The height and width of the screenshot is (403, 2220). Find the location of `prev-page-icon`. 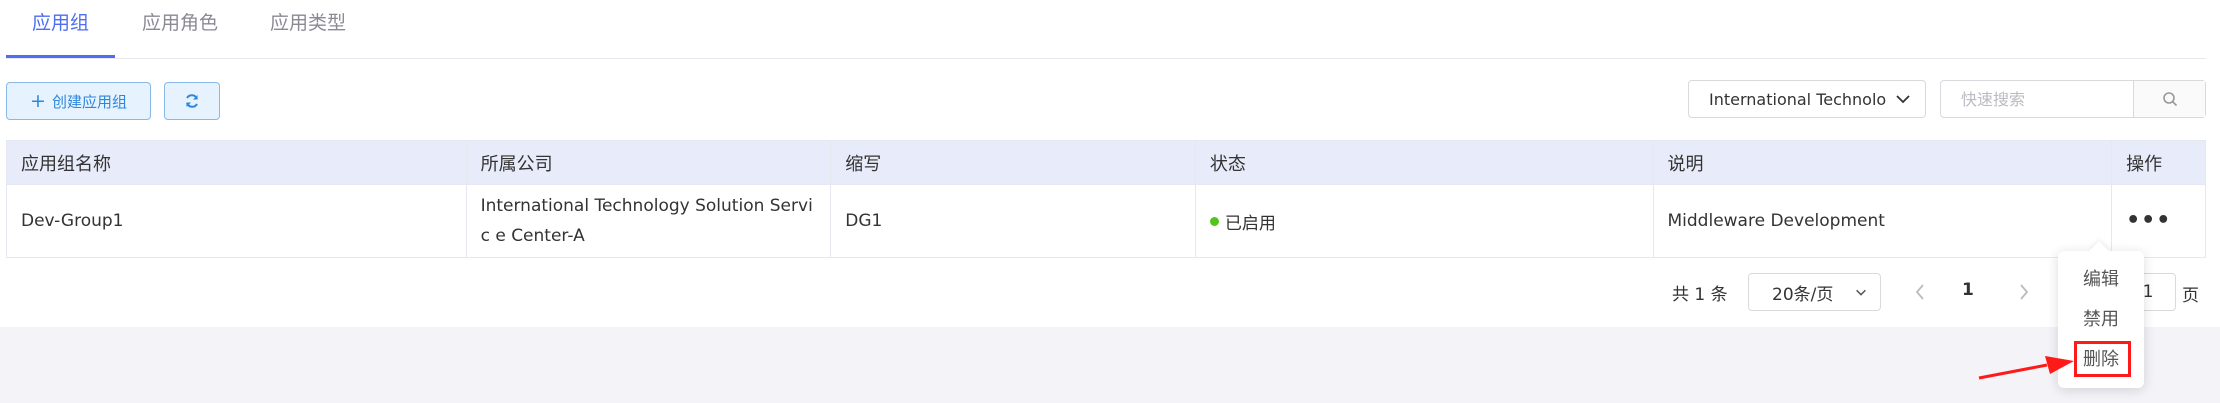

prev-page-icon is located at coordinates (1920, 292).